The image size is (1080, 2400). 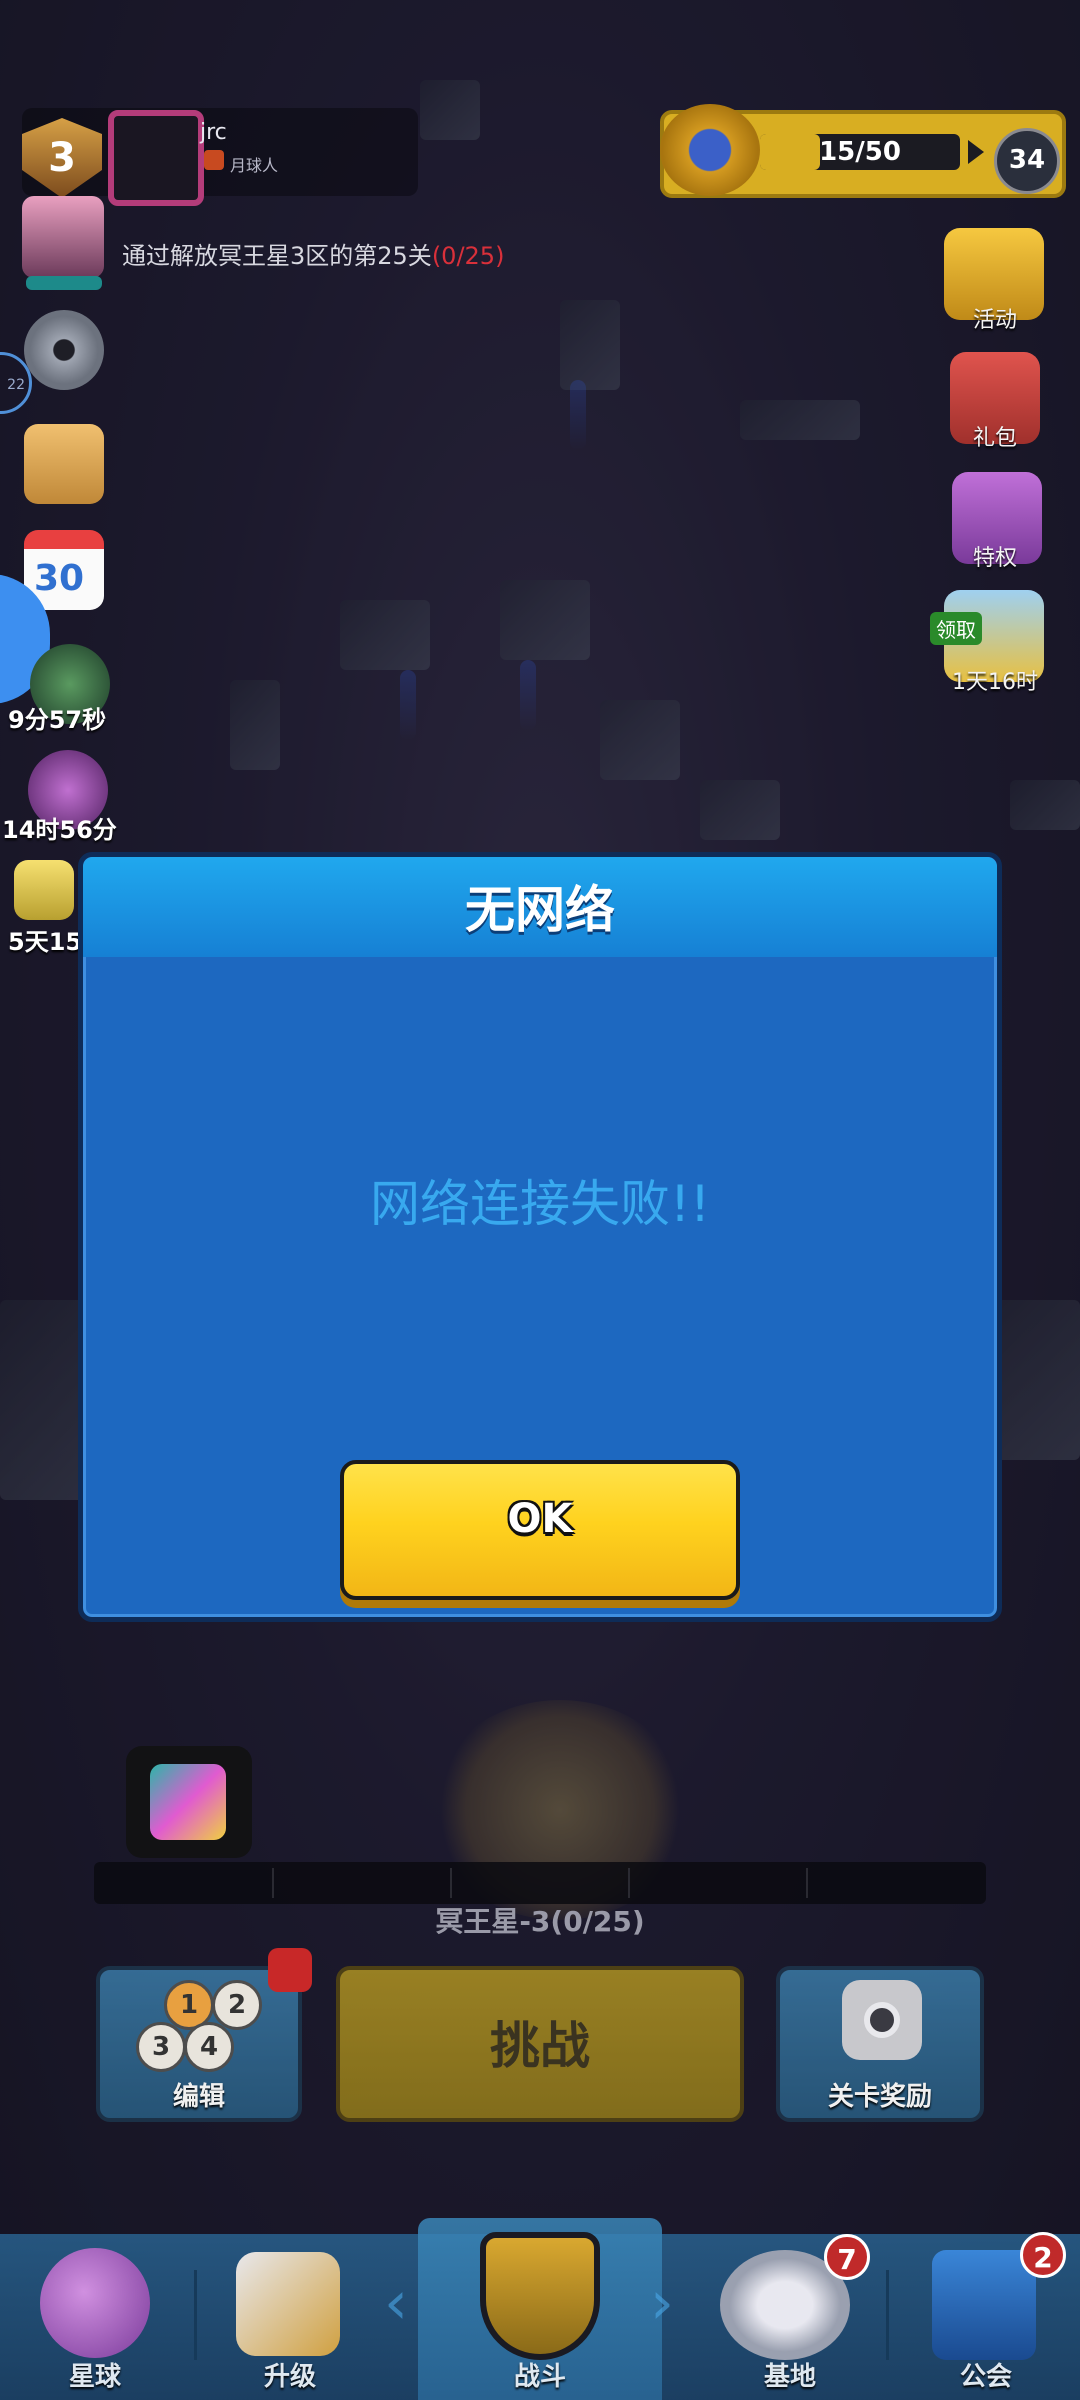 What do you see at coordinates (44, 890) in the screenshot?
I see `star-gift-icon` at bounding box center [44, 890].